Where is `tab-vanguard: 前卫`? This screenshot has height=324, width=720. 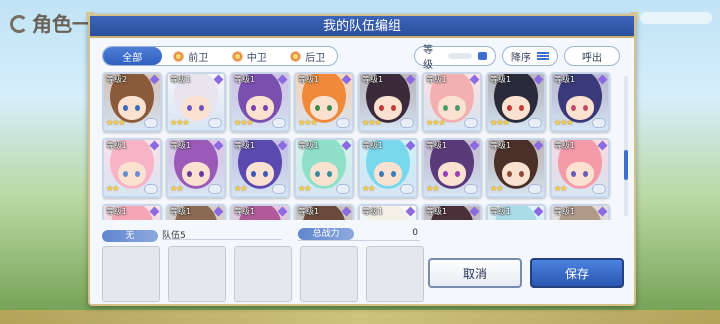
tab-vanguard: 前卫 is located at coordinates (191, 56).